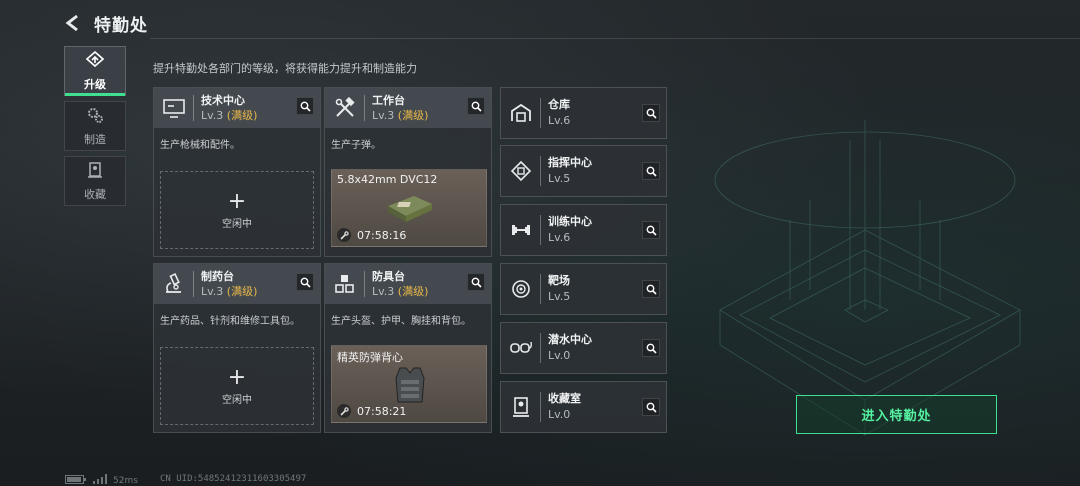  Describe the element at coordinates (388, 100) in the screenshot. I see `card-name: 工作台` at that location.